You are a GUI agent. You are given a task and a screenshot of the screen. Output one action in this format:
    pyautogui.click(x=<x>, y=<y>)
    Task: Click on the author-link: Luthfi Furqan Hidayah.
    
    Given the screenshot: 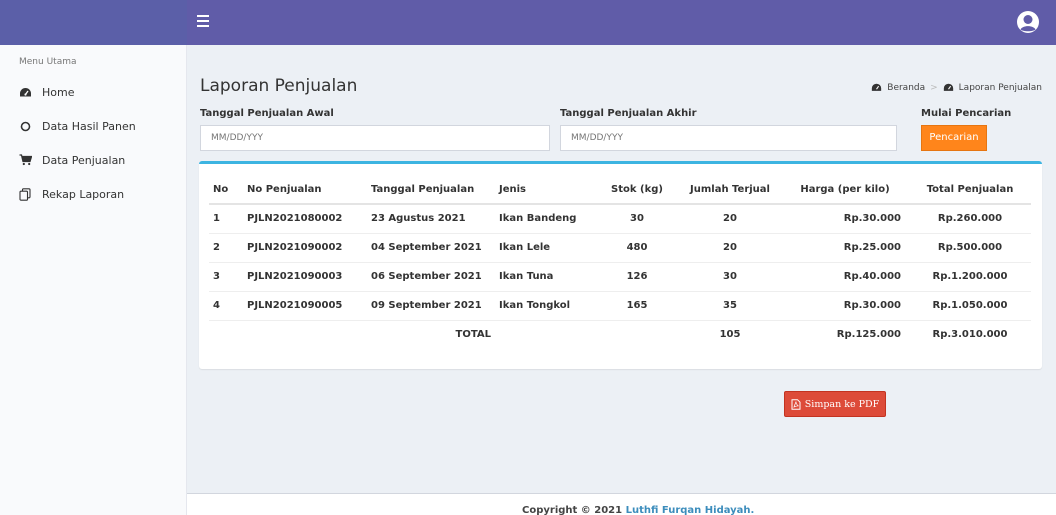 What is the action you would take?
    pyautogui.click(x=690, y=510)
    